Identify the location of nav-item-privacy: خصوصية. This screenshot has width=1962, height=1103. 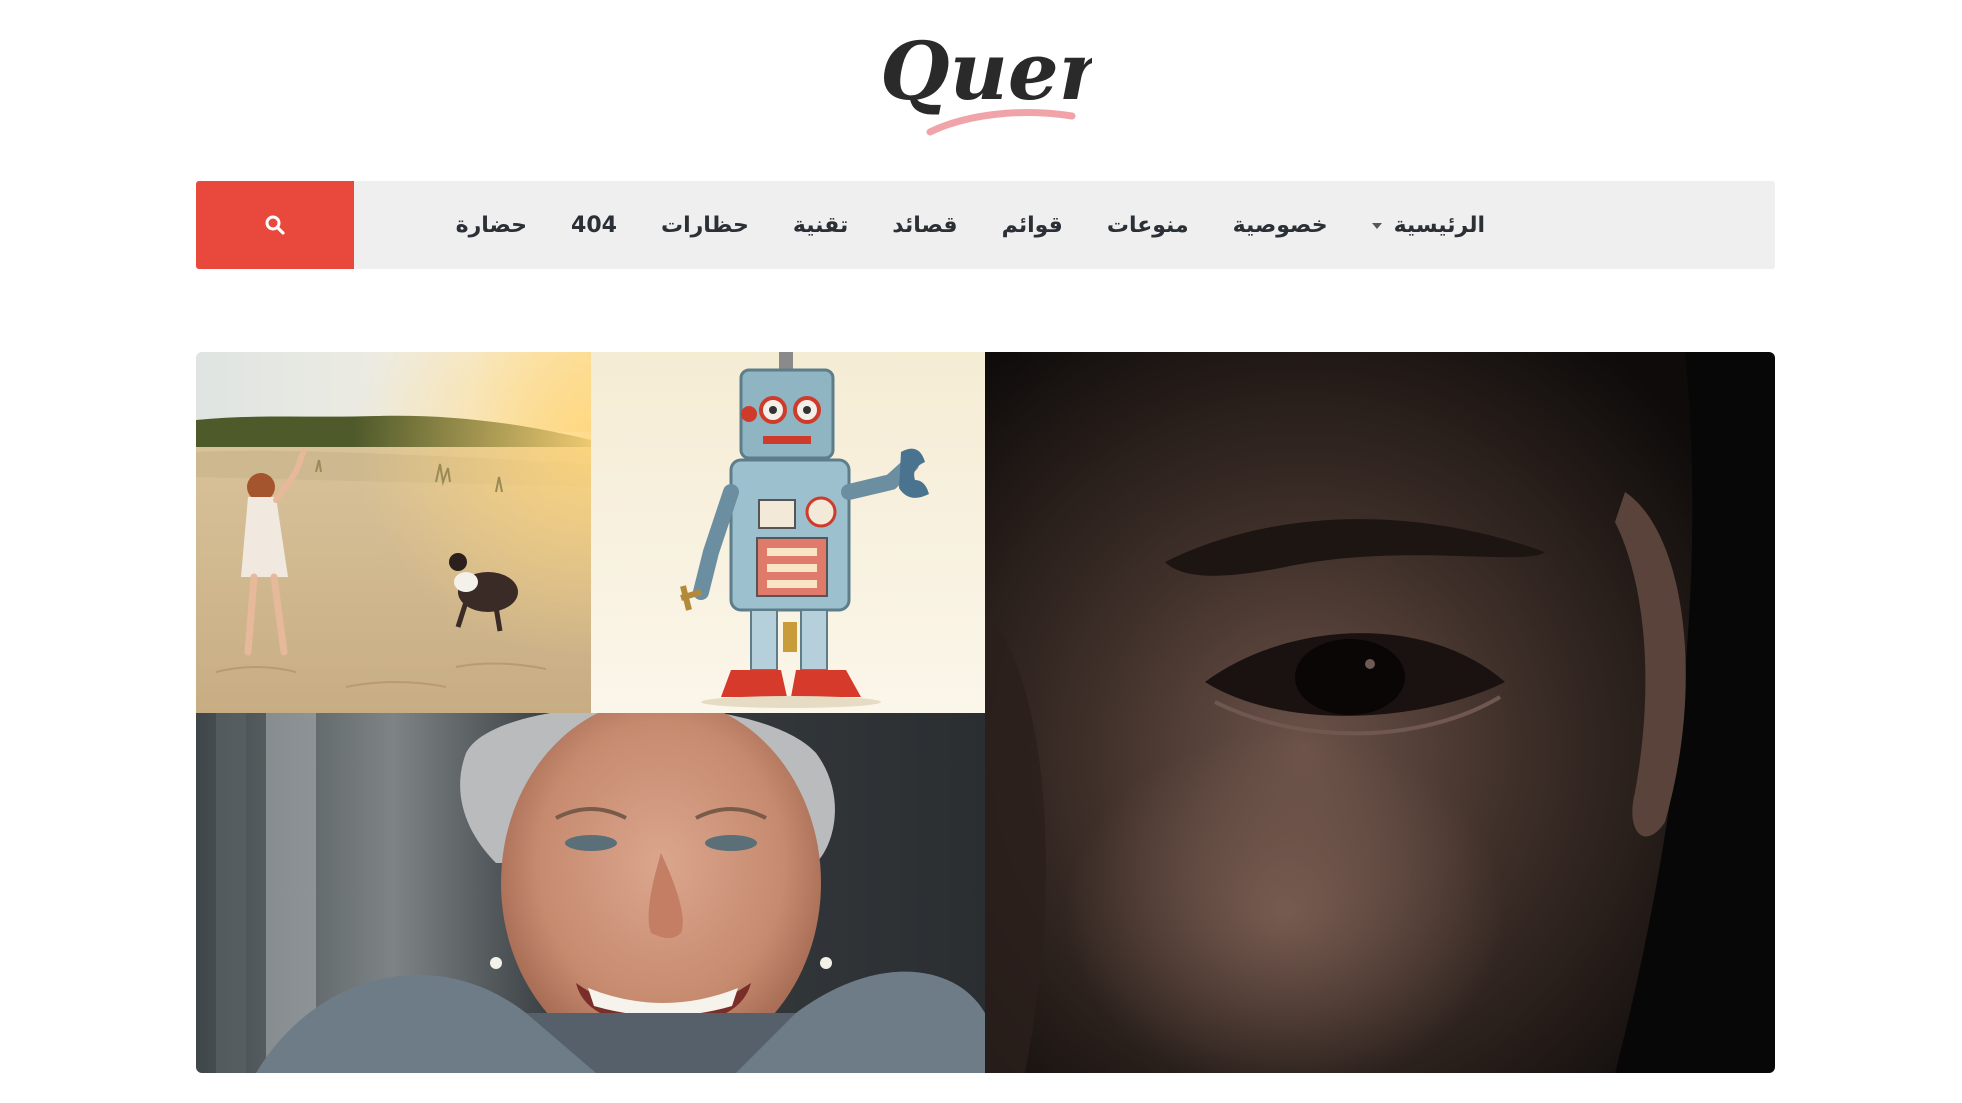
(1280, 225).